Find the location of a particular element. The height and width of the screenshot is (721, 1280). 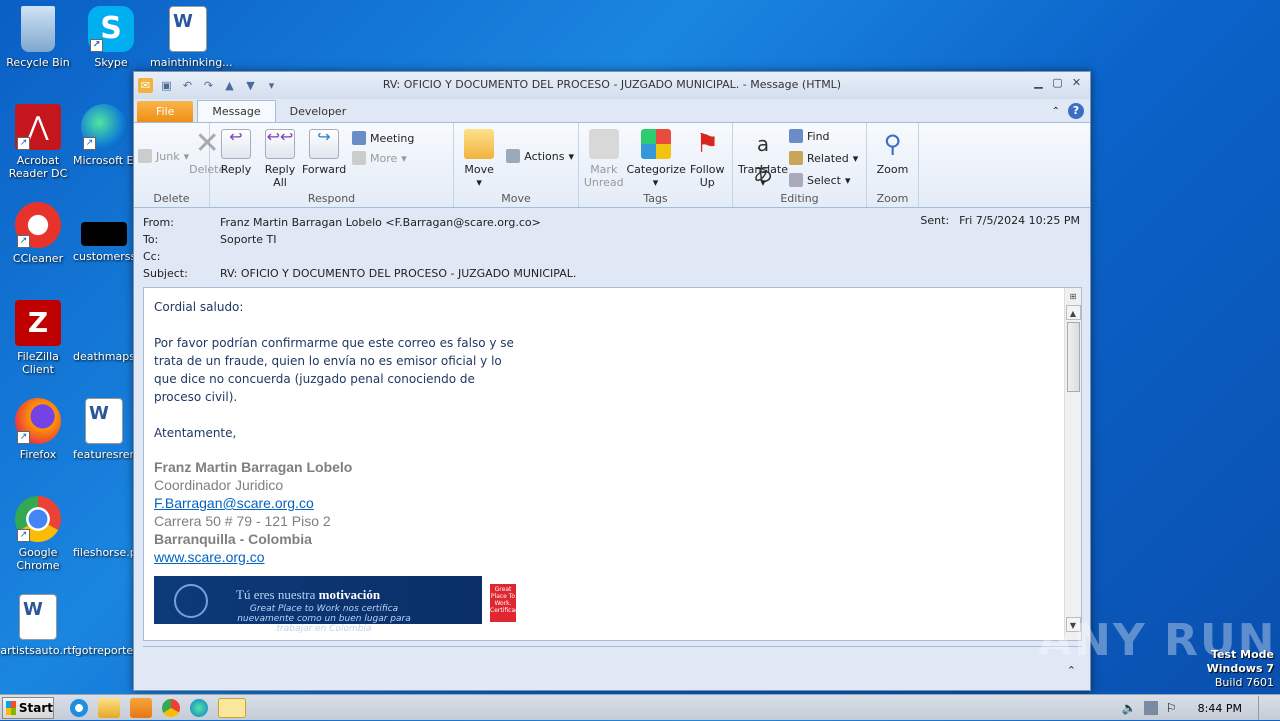

signature-title: Coordinador Juridico is located at coordinates (219, 485).